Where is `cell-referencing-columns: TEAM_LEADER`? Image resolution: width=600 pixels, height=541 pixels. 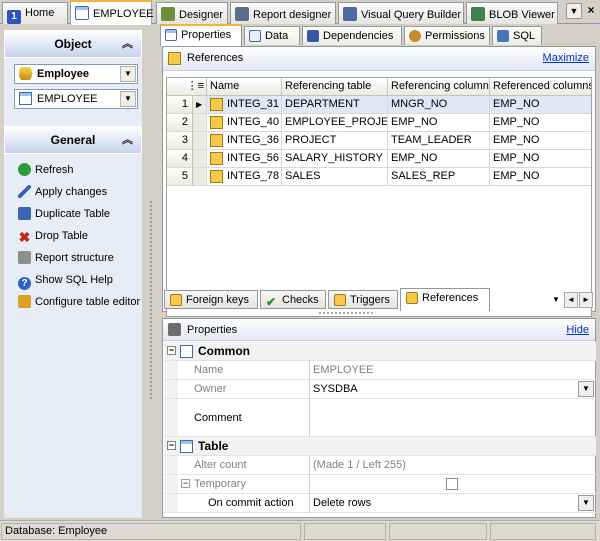
cell-referencing-columns: TEAM_LEADER is located at coordinates (439, 141).